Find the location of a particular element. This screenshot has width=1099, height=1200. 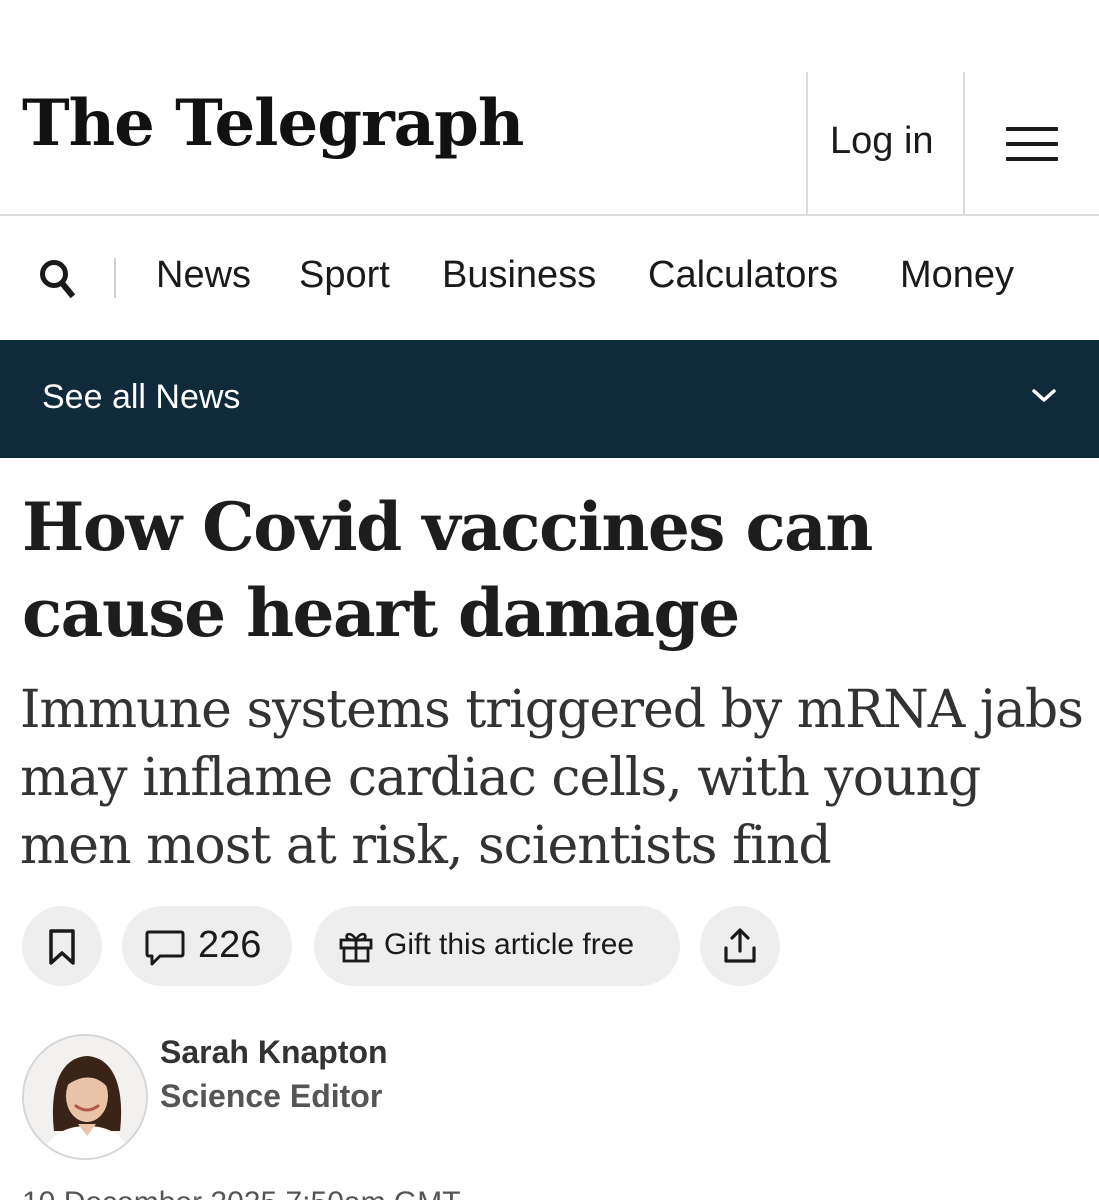

nav-scroll-fade is located at coordinates (1064, 280).